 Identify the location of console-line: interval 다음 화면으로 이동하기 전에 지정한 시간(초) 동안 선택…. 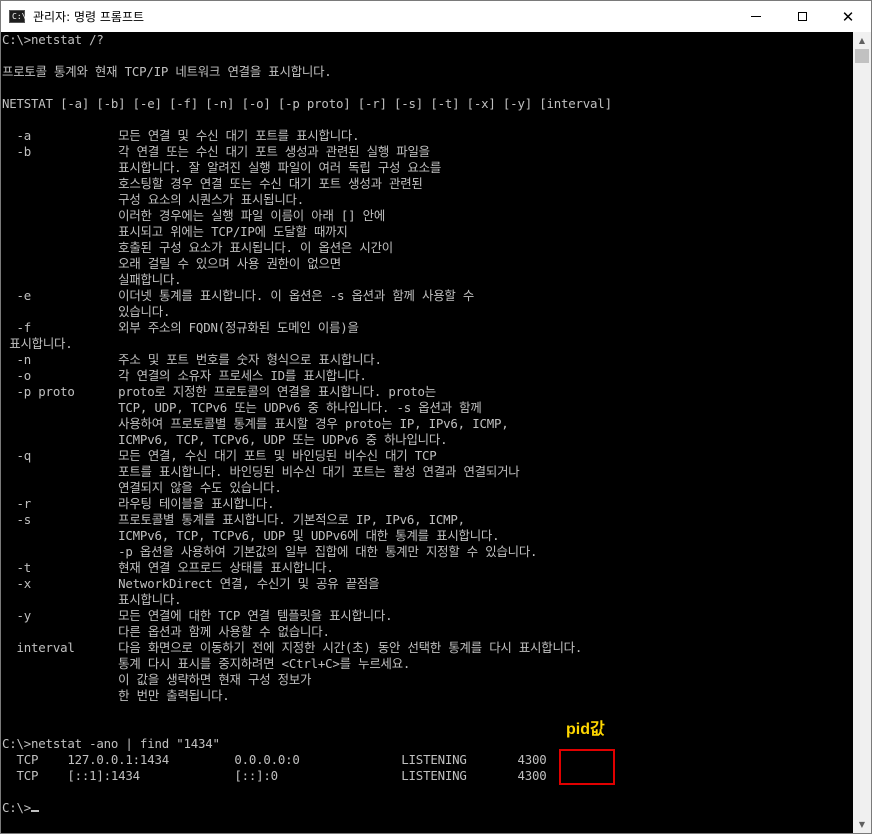
(292, 647).